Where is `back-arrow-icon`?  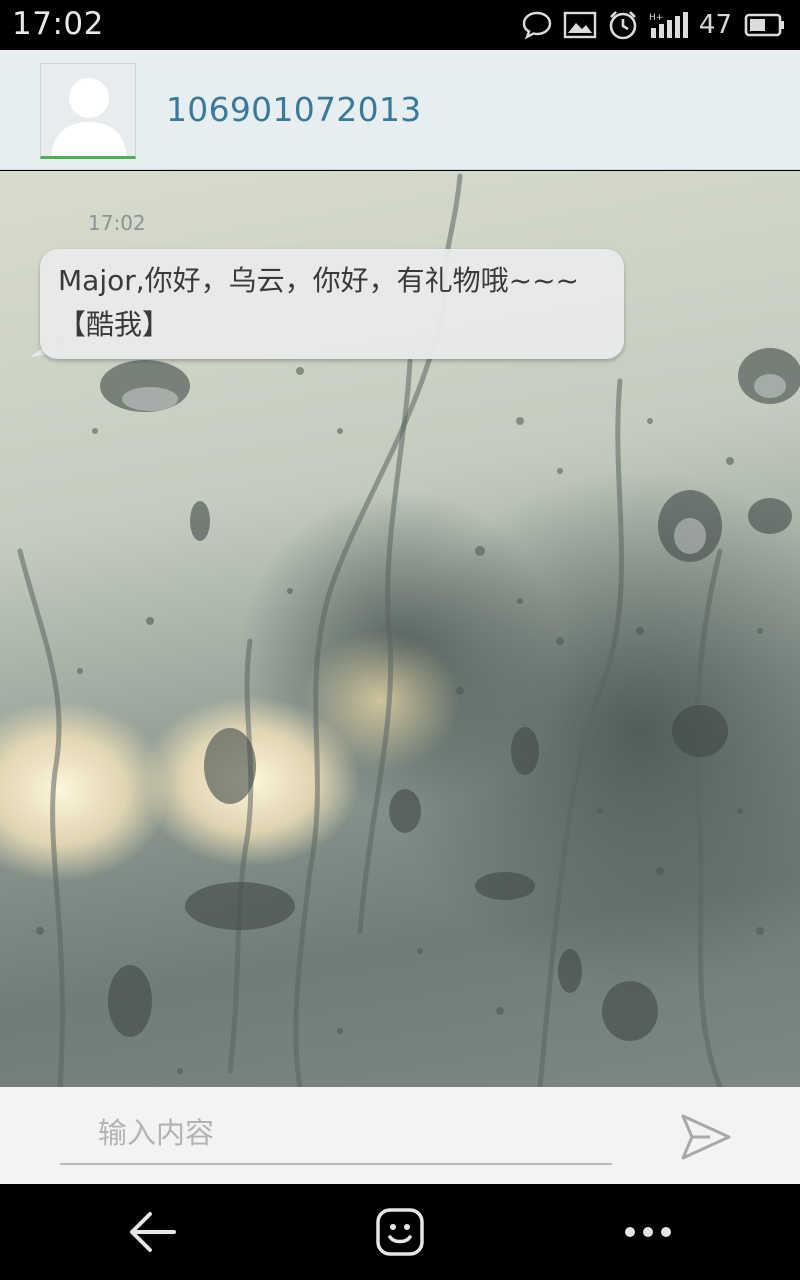
back-arrow-icon is located at coordinates (153, 1232).